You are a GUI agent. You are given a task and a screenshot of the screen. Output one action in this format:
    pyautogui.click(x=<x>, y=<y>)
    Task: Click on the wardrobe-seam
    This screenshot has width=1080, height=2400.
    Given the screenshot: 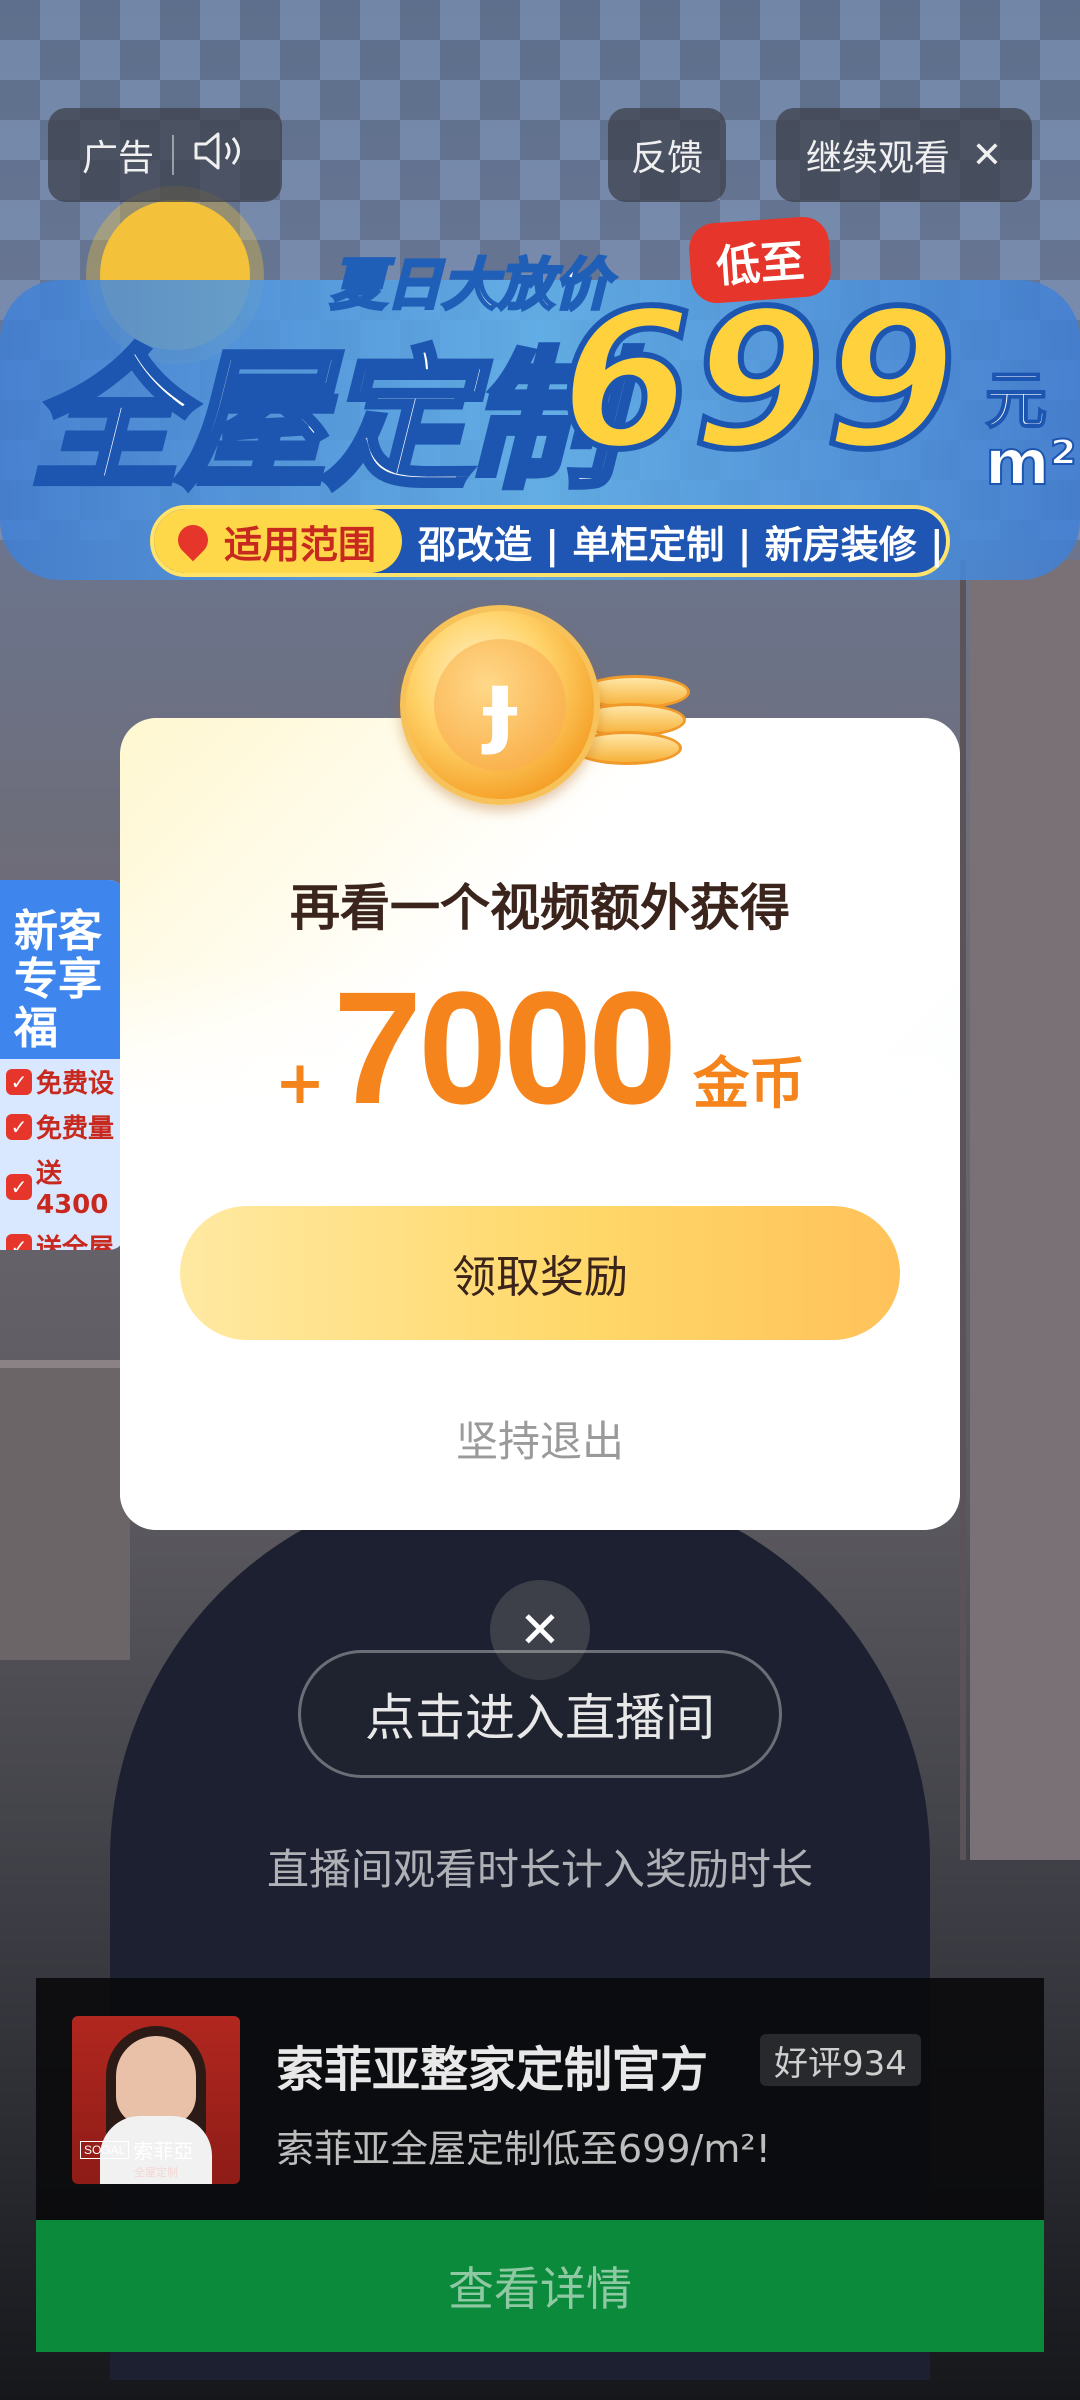 What is the action you would take?
    pyautogui.click(x=963, y=1210)
    